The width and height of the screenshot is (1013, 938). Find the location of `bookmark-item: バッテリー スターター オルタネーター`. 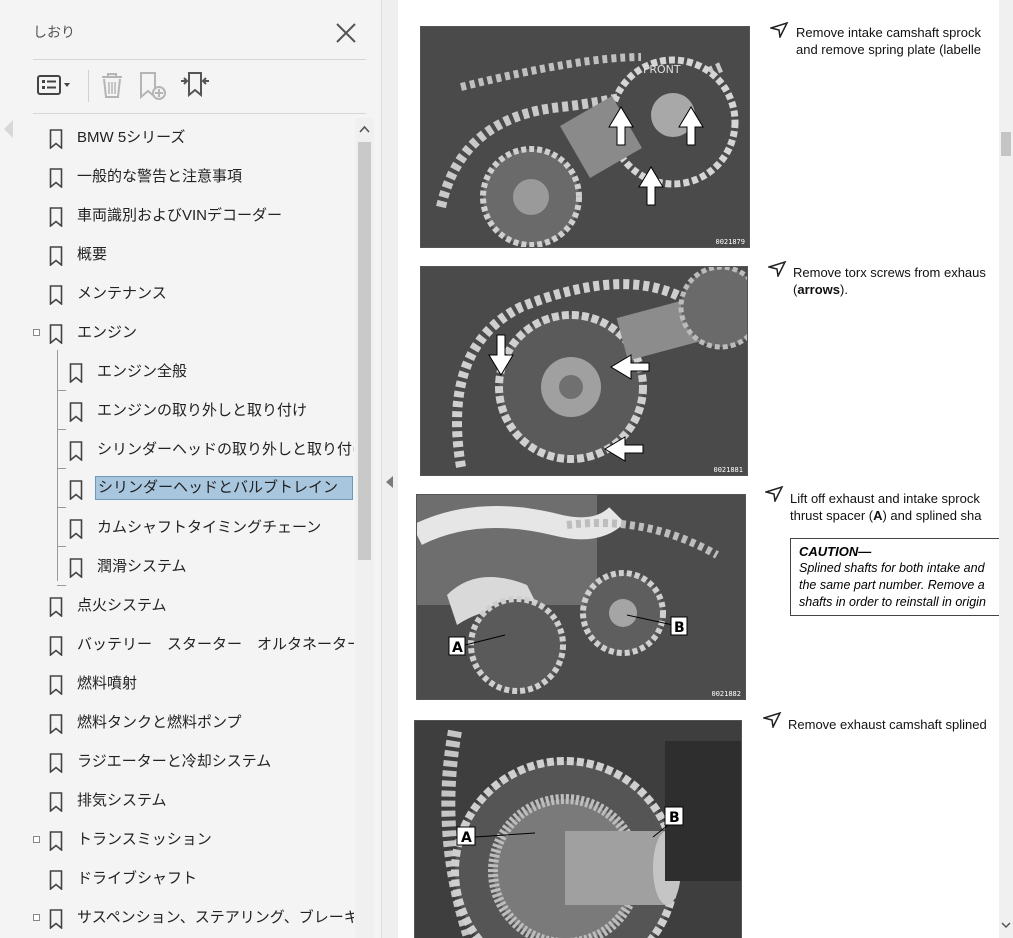

bookmark-item: バッテリー スターター オルタネーター is located at coordinates (187, 645).